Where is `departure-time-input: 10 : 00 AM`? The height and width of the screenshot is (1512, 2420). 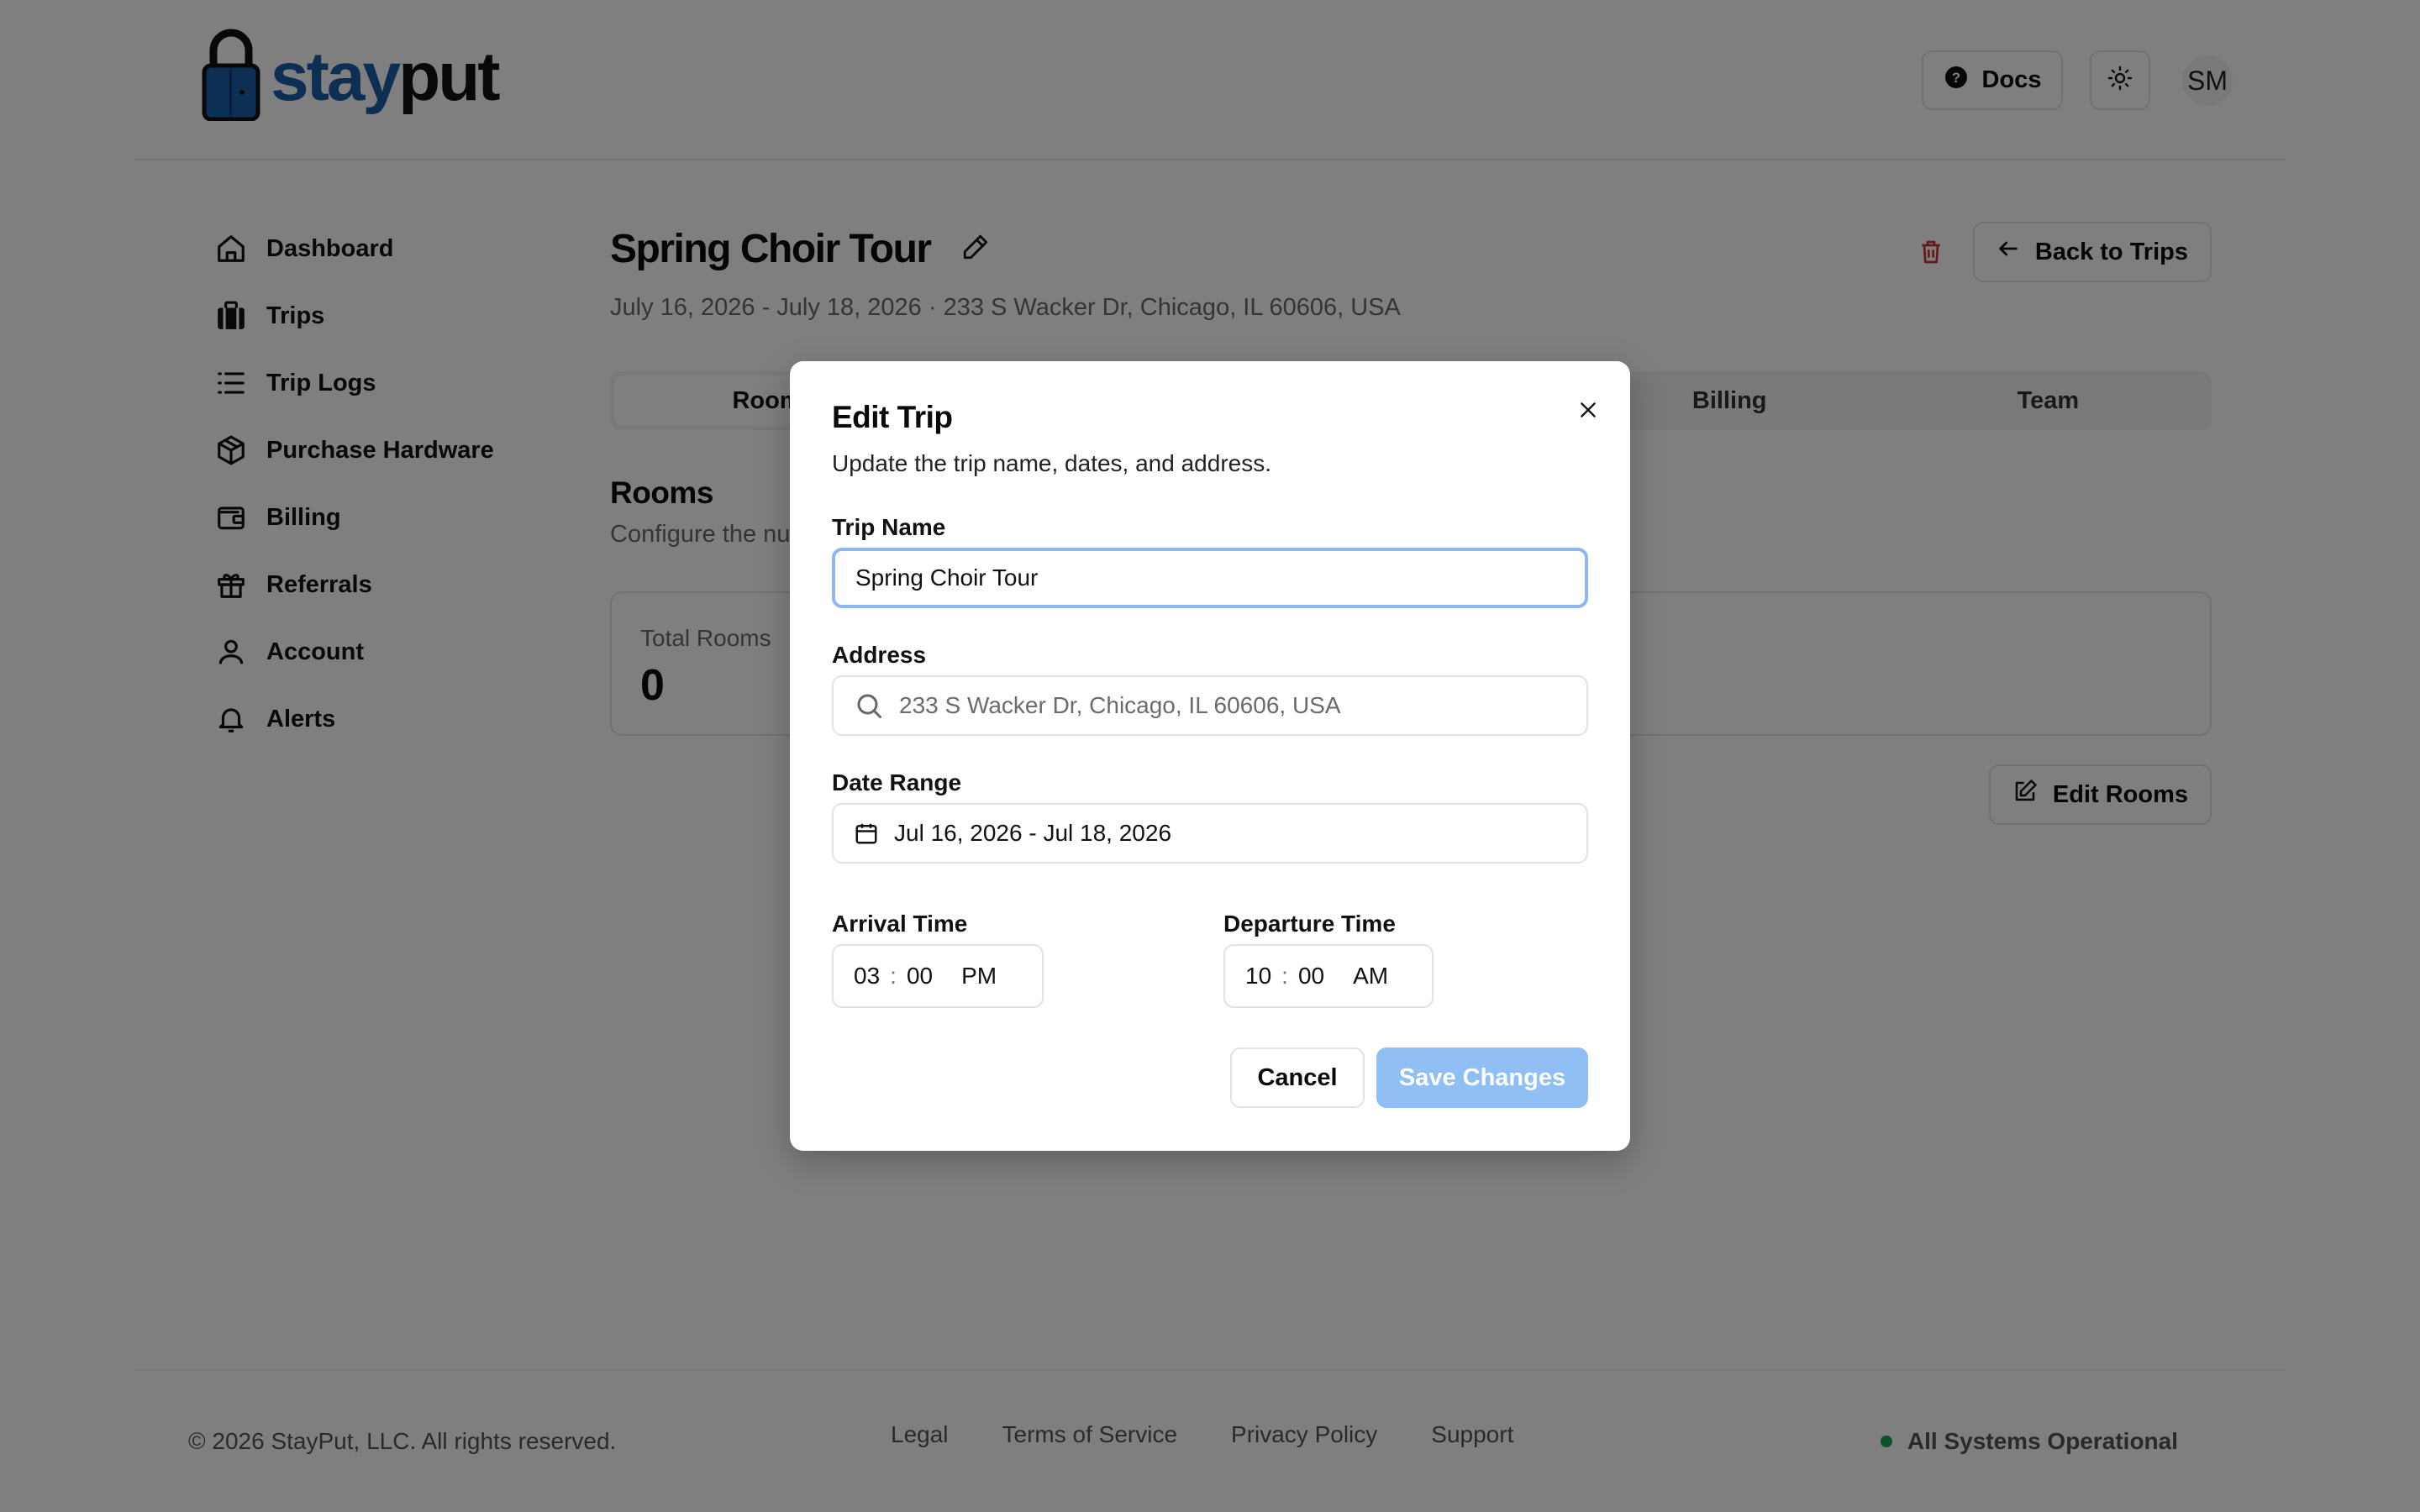
departure-time-input: 10 : 00 AM is located at coordinates (1328, 976).